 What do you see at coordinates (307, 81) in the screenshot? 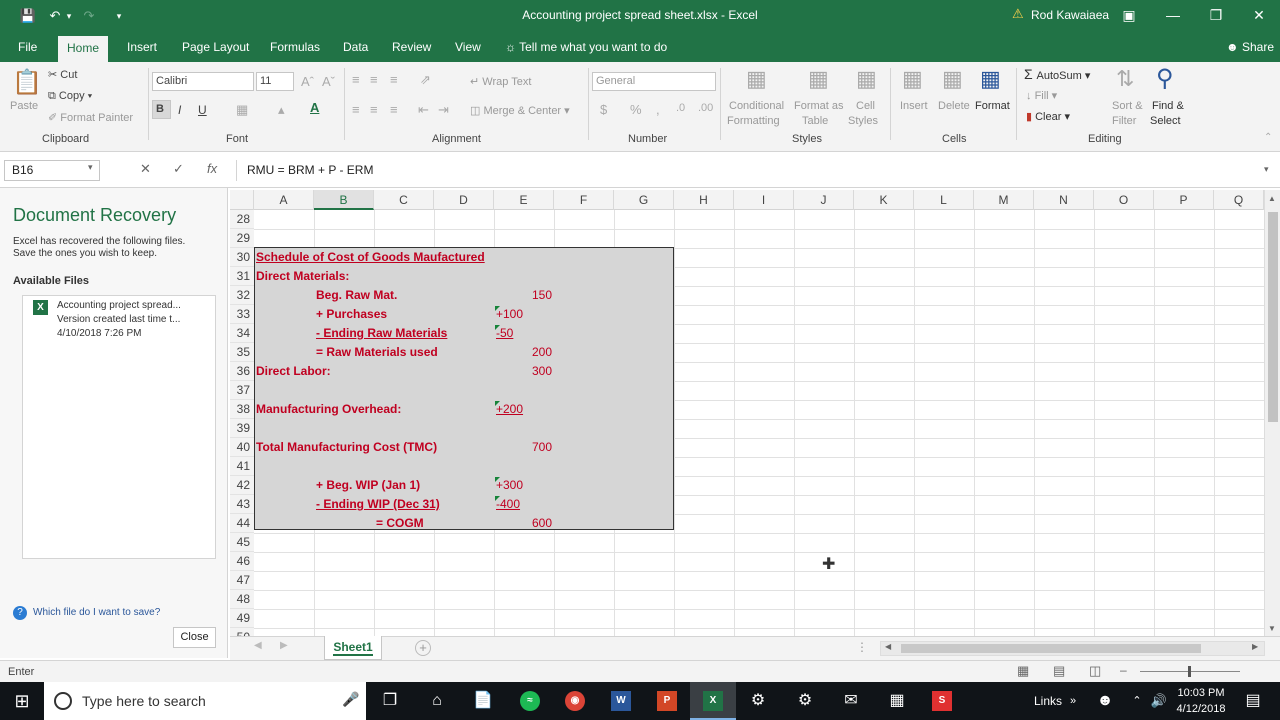
I see `increase-font-icon: Aˆ` at bounding box center [307, 81].